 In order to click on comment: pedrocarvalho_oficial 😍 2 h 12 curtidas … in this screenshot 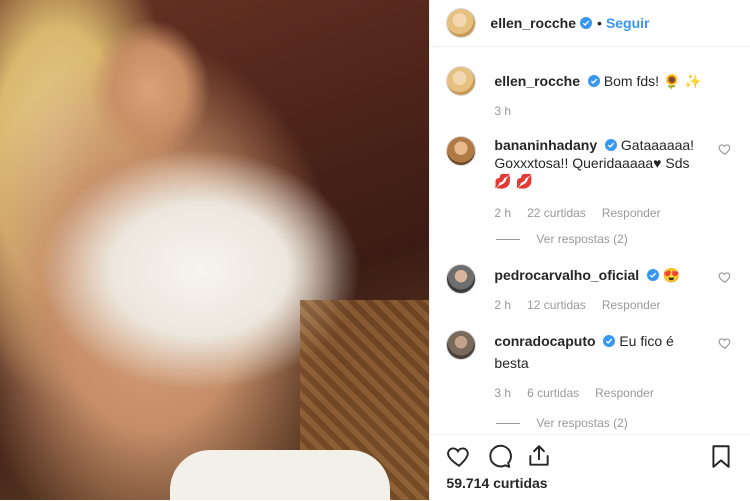, I will do `click(590, 289)`.